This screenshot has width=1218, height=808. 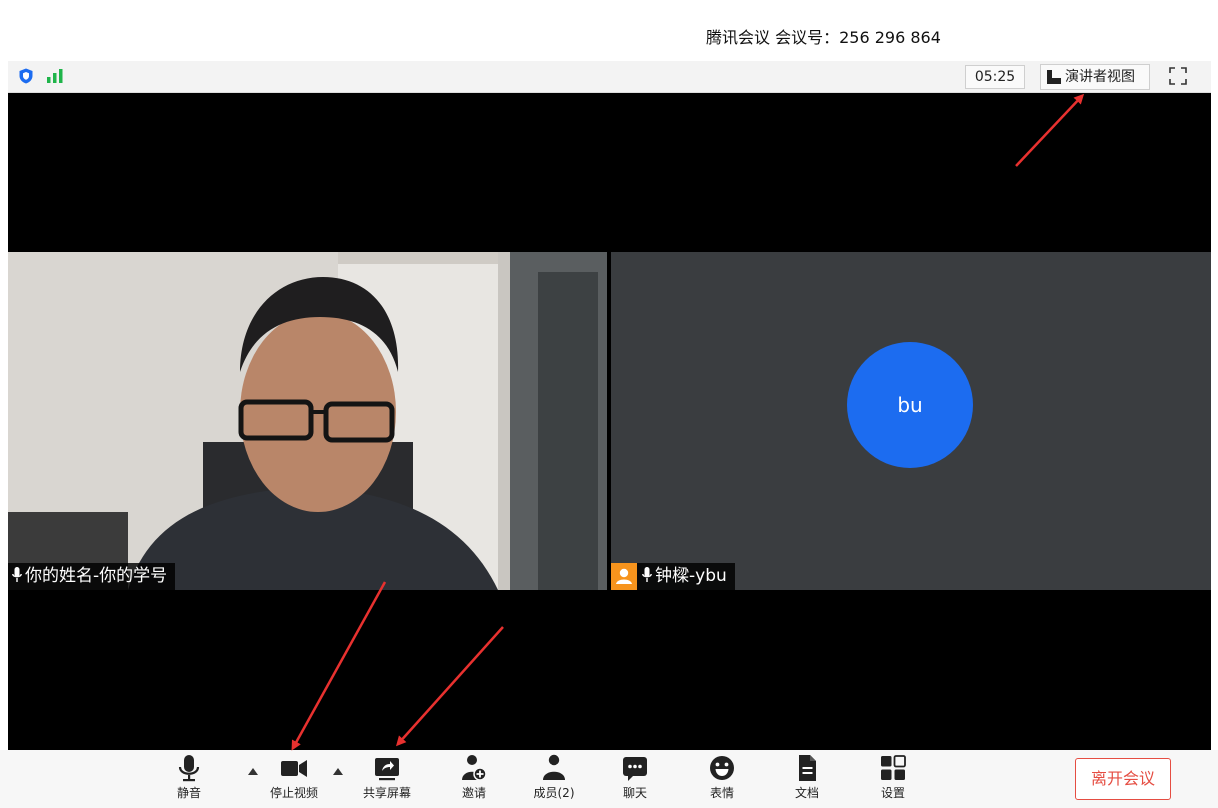 I want to click on share-screen-button: 共享屏幕, so click(x=387, y=780).